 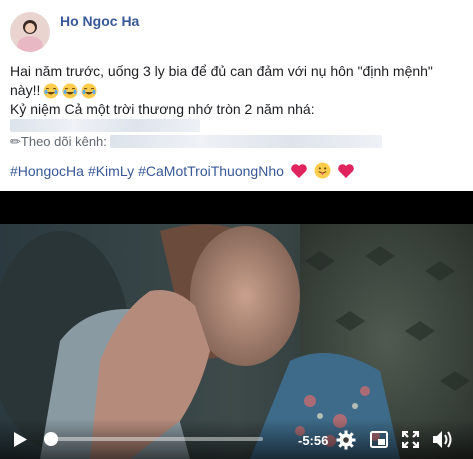 What do you see at coordinates (153, 439) in the screenshot?
I see `seek-bar` at bounding box center [153, 439].